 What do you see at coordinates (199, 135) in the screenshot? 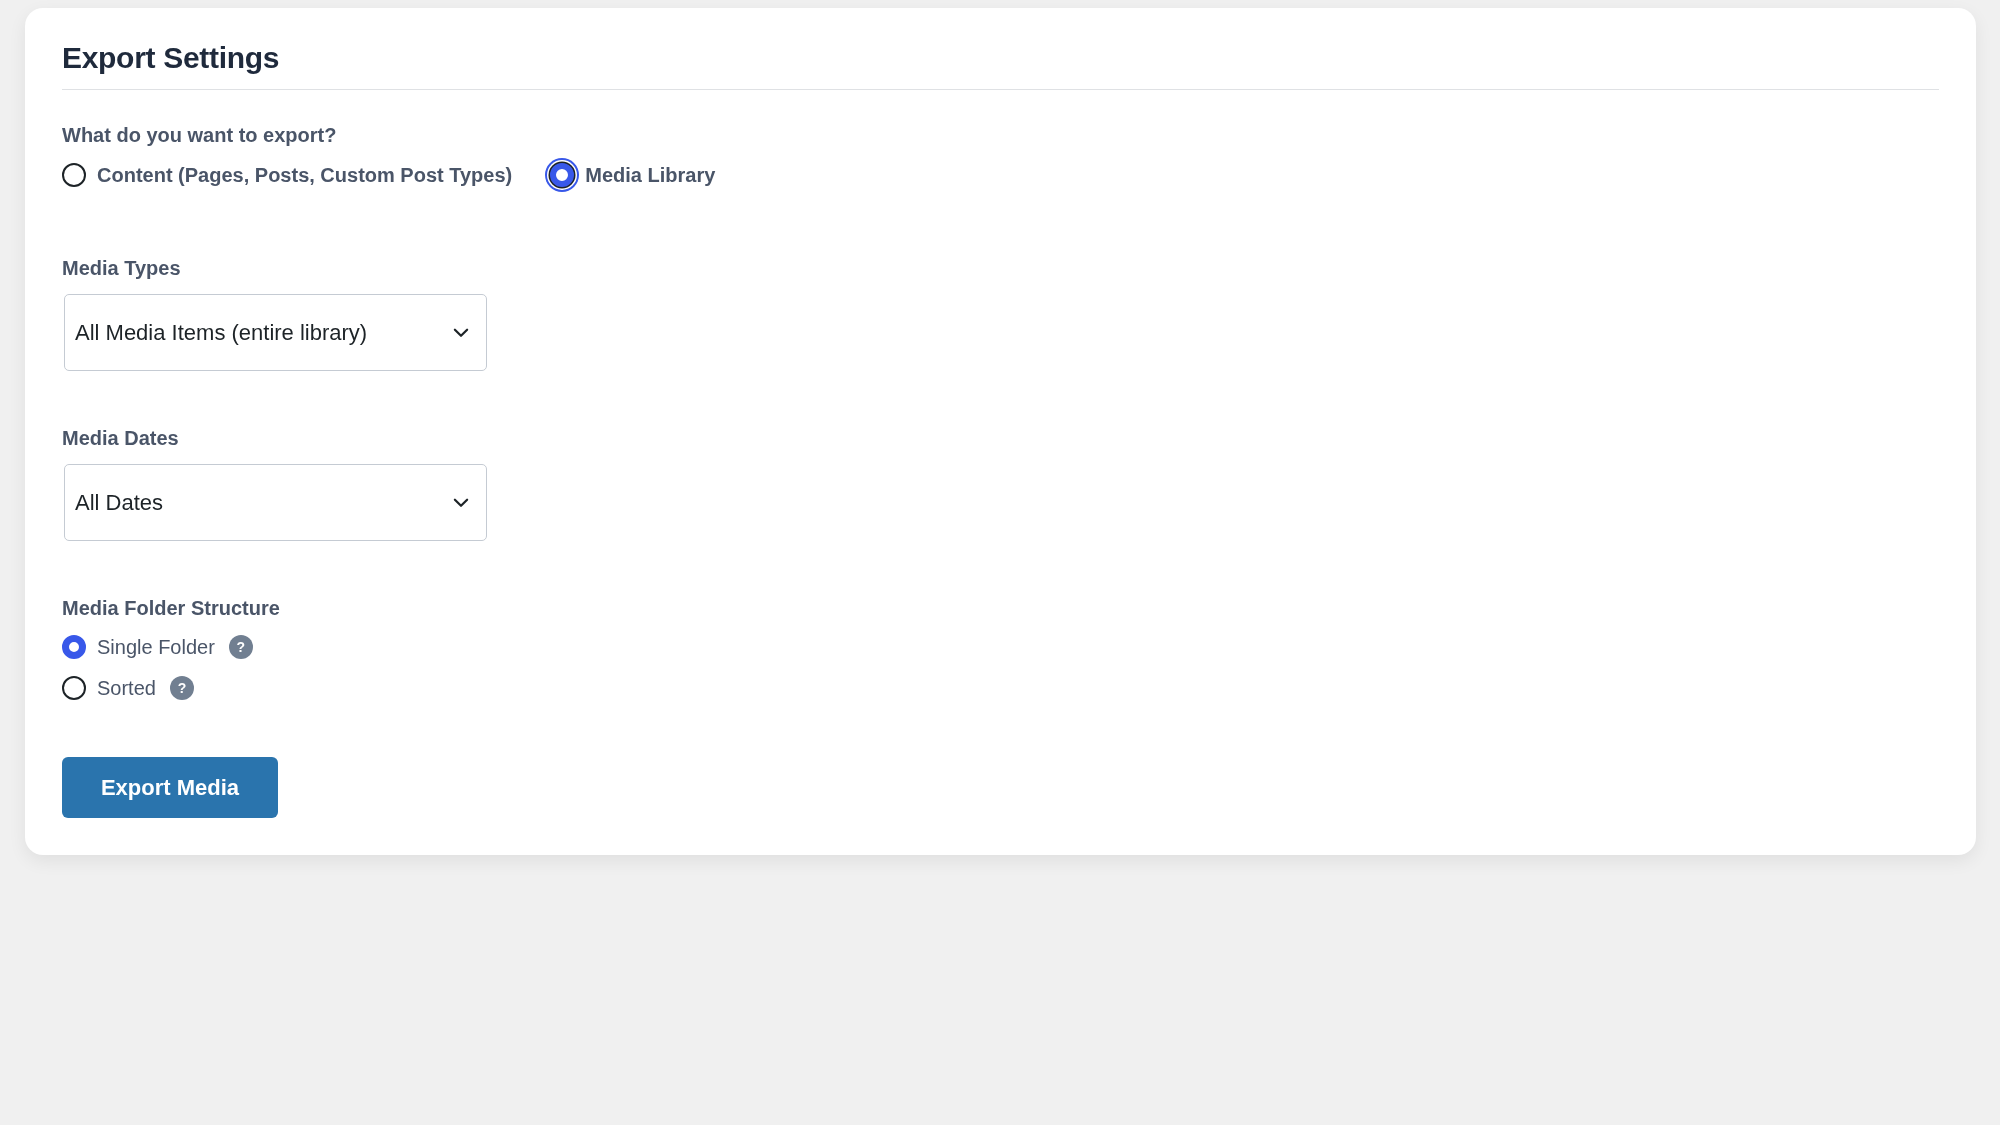
I see `field-label: What do you want to export?` at bounding box center [199, 135].